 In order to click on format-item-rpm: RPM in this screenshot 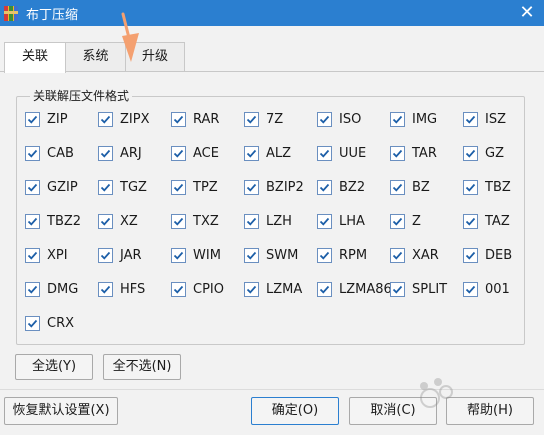, I will do `click(342, 255)`.